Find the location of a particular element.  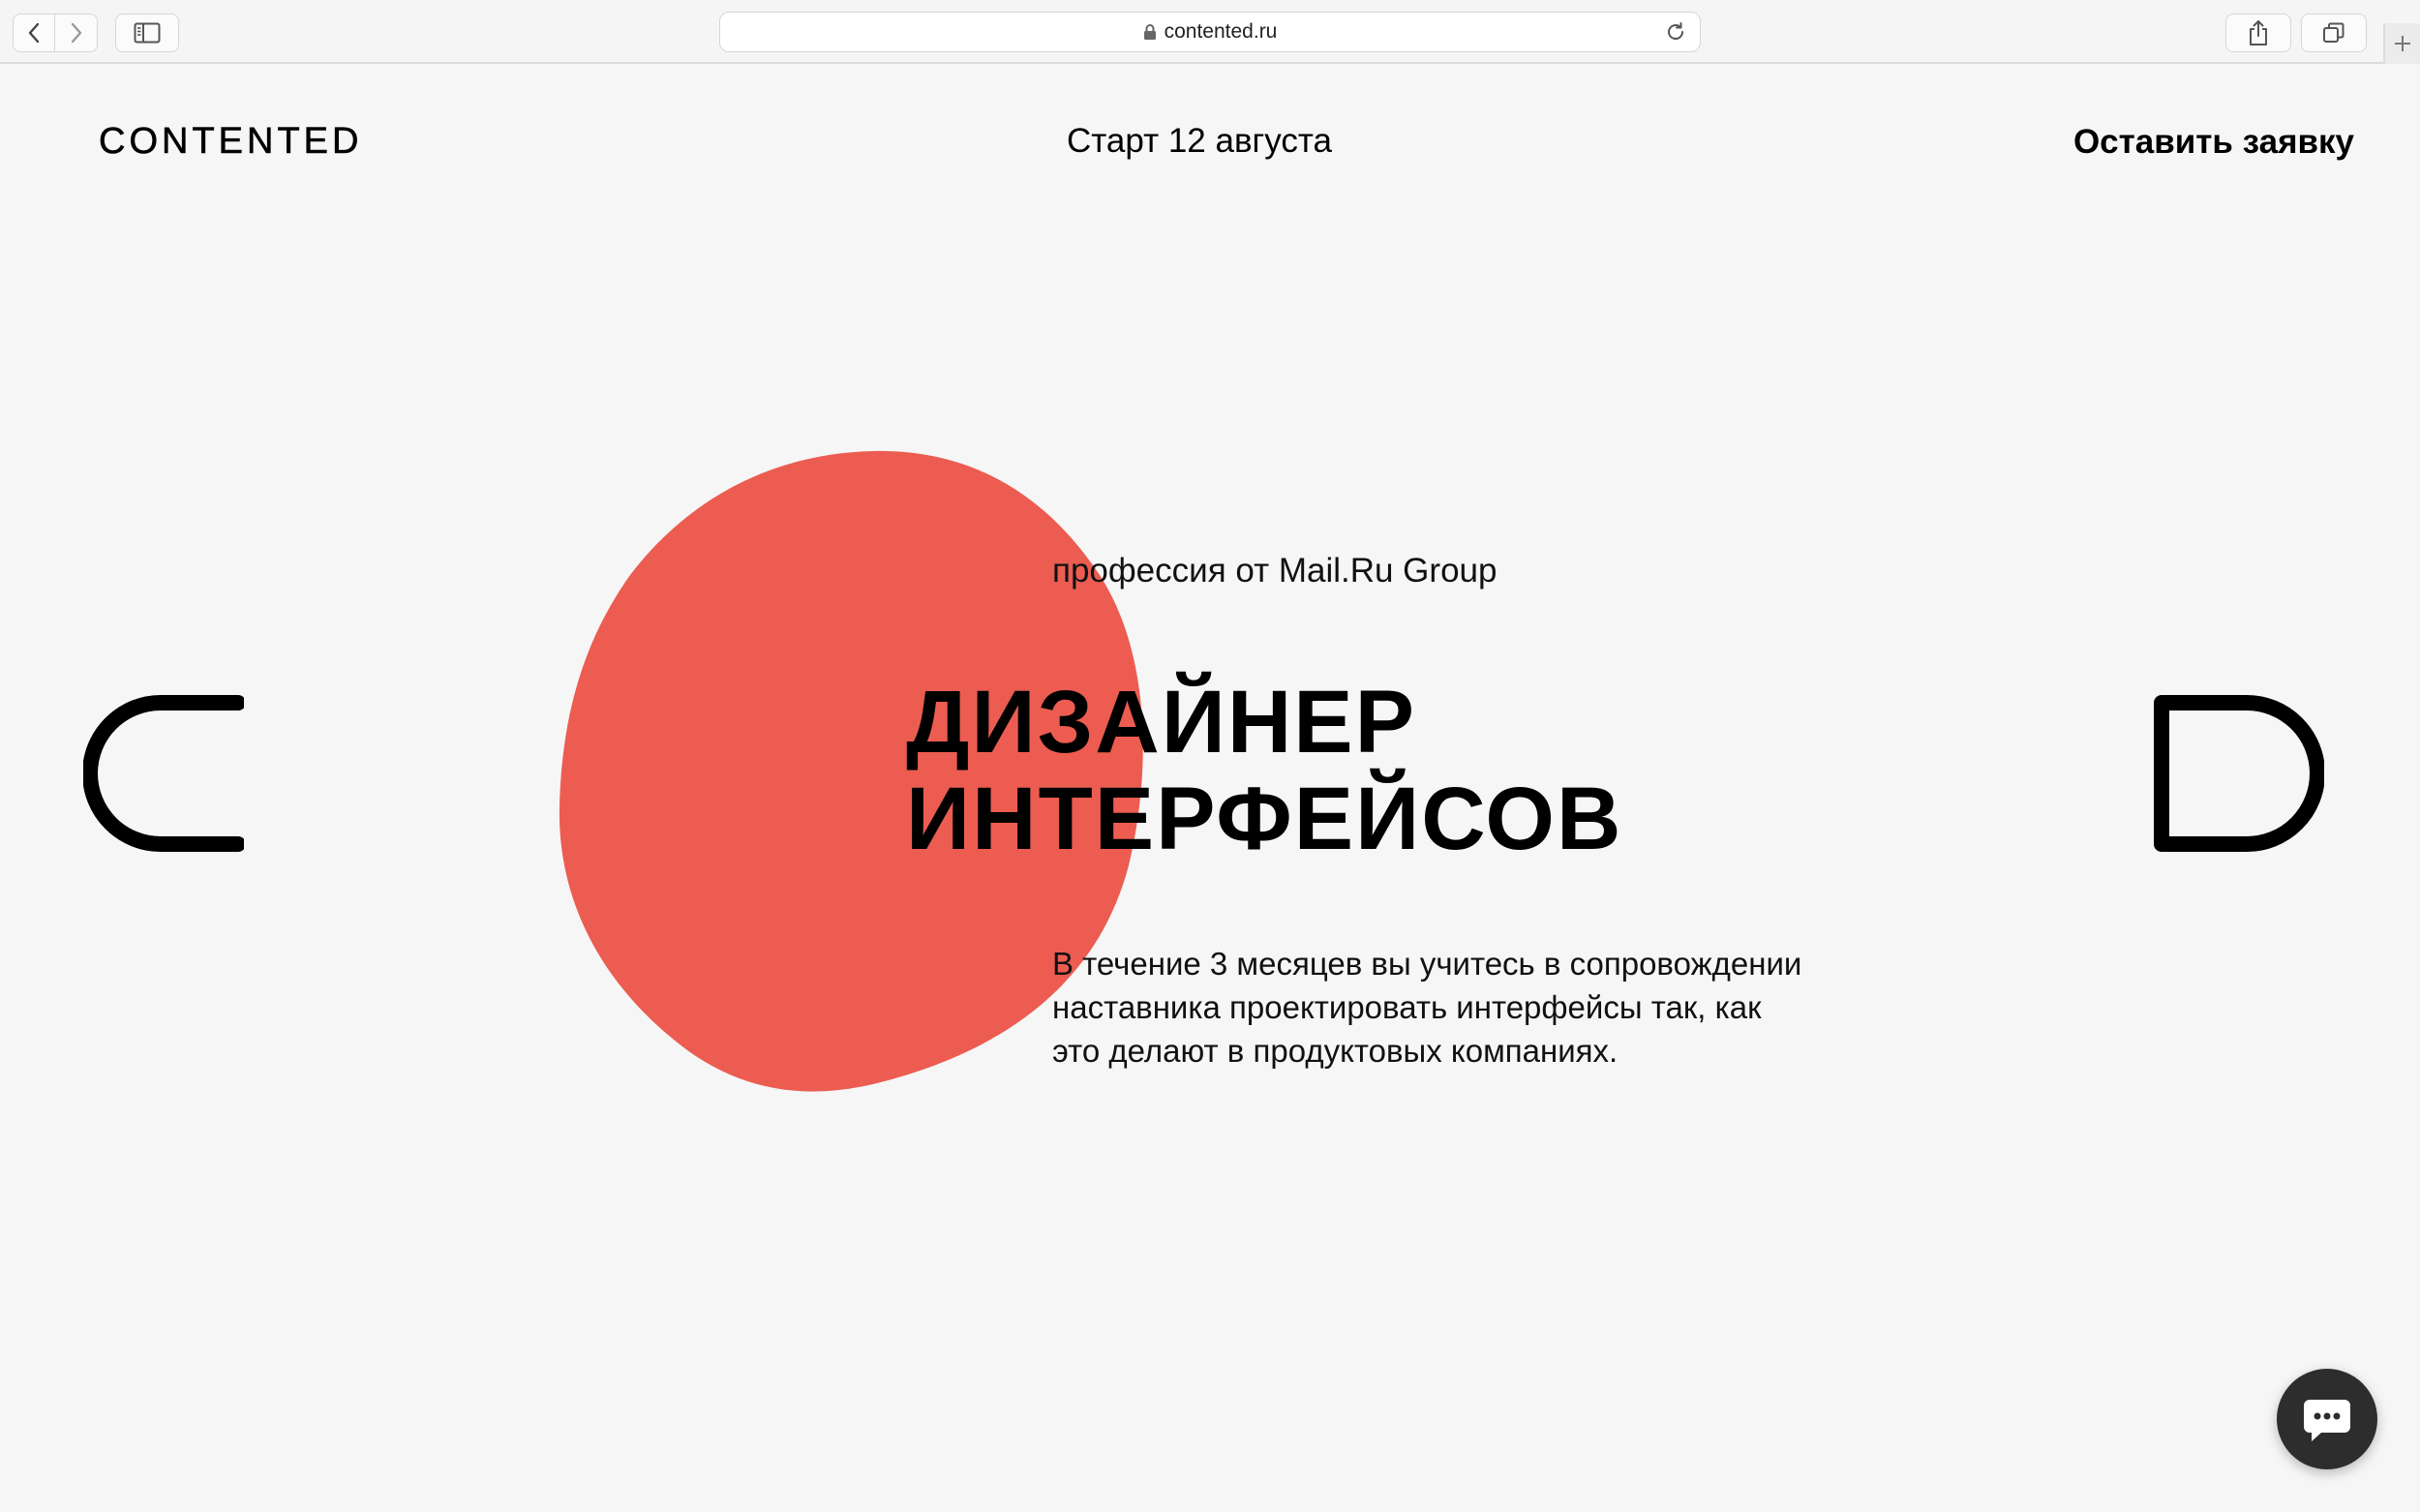

hero-description-line-3: это делают в продуктовых компаниях. is located at coordinates (1335, 1051).